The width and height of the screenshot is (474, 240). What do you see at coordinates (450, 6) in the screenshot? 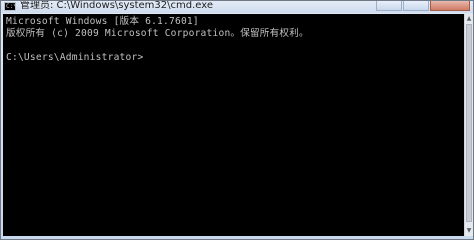
I see `close-button` at bounding box center [450, 6].